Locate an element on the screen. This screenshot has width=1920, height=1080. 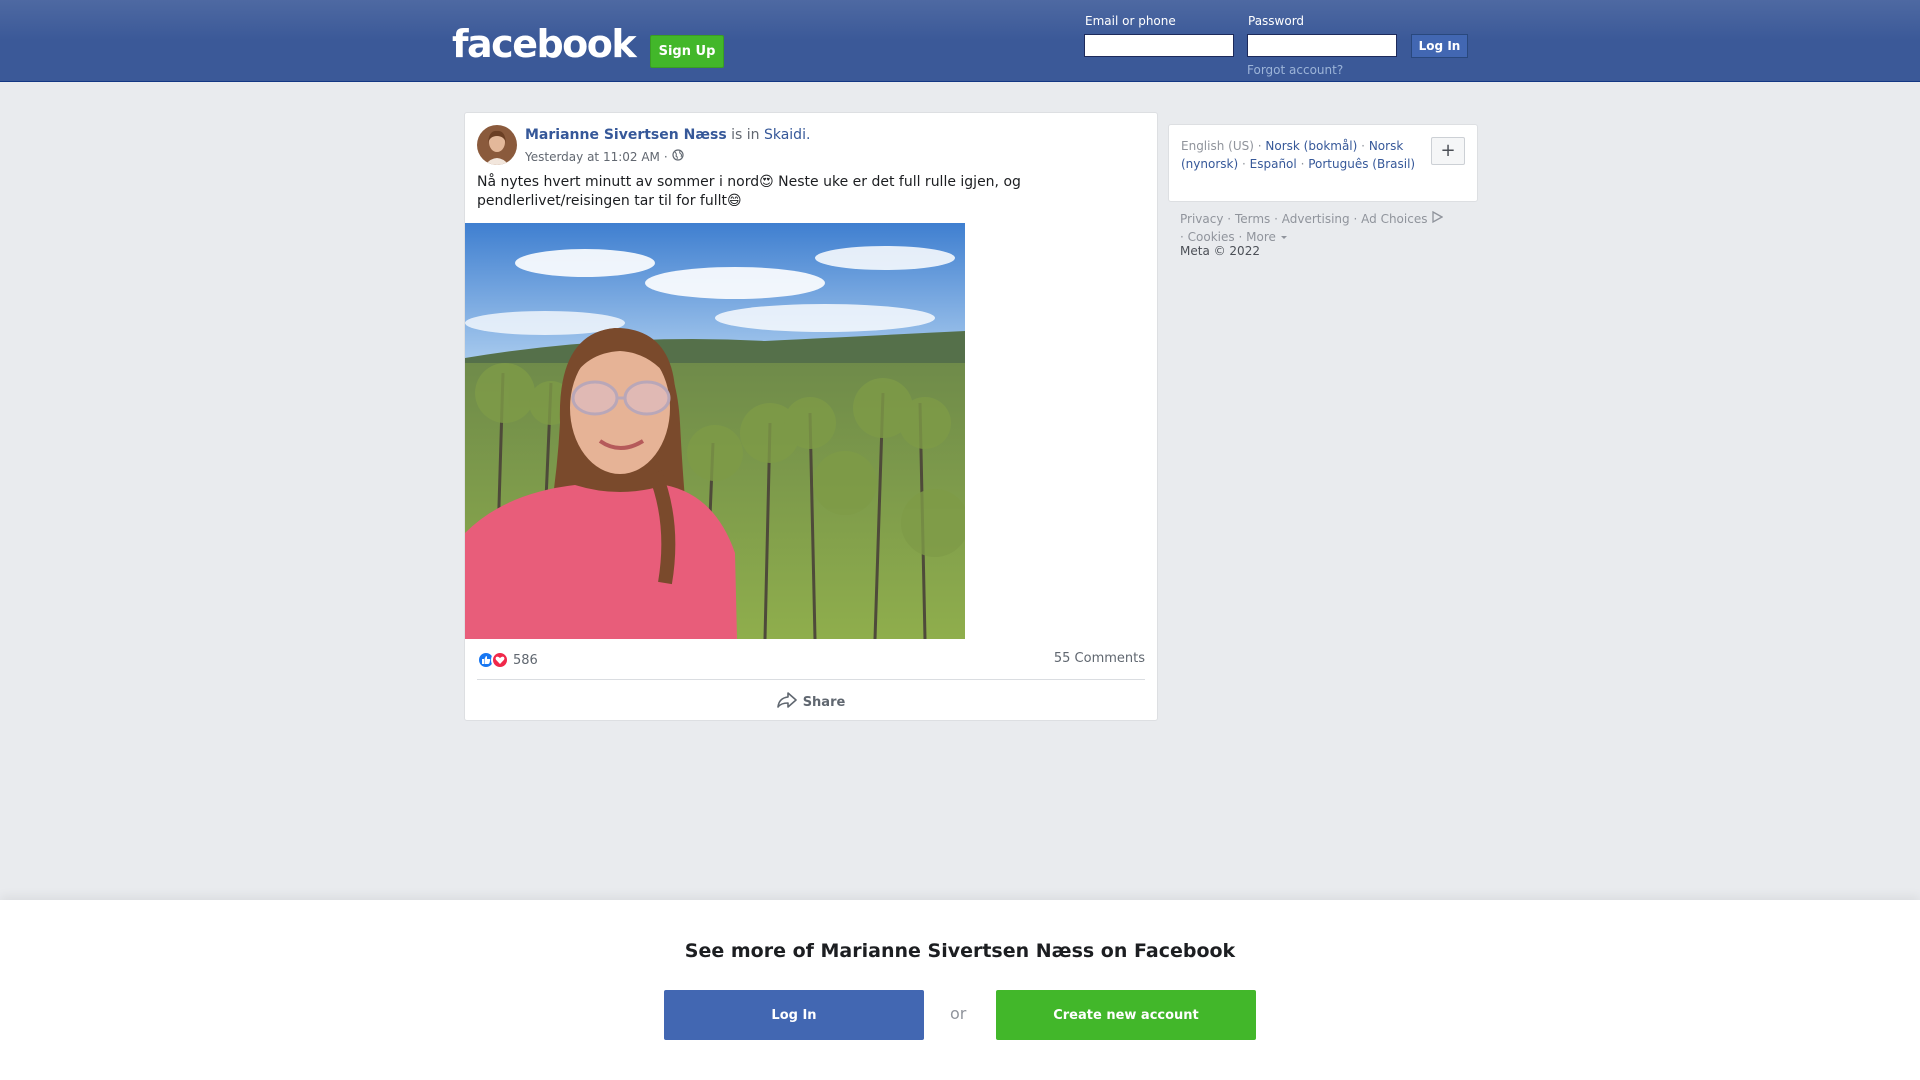
comments-link: 55 Comments is located at coordinates (1099, 658).